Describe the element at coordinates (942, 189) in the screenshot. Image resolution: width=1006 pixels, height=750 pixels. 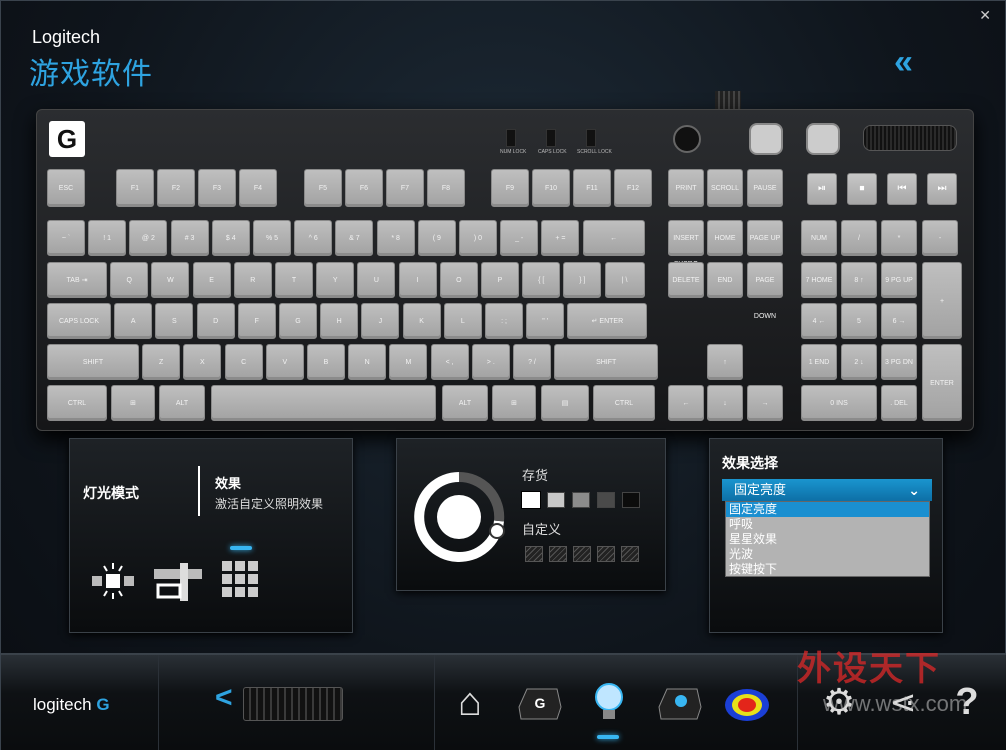
I see `media-key: ⏭` at that location.